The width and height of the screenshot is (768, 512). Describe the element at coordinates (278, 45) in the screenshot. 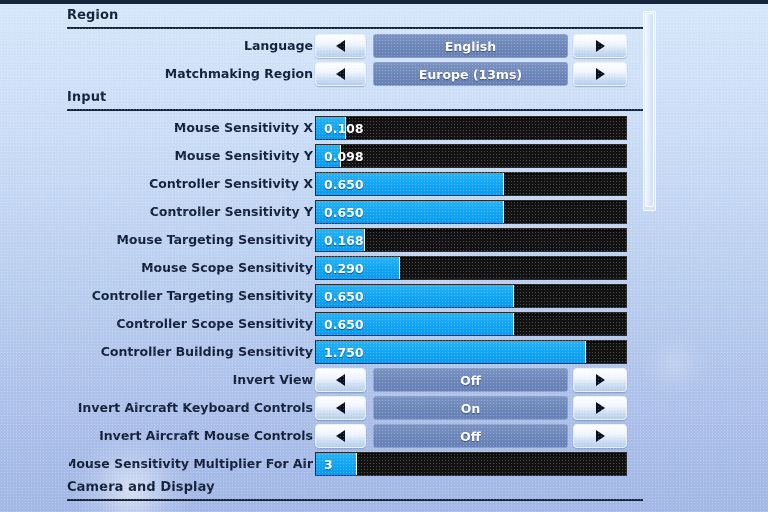

I see `row-label: Language` at that location.